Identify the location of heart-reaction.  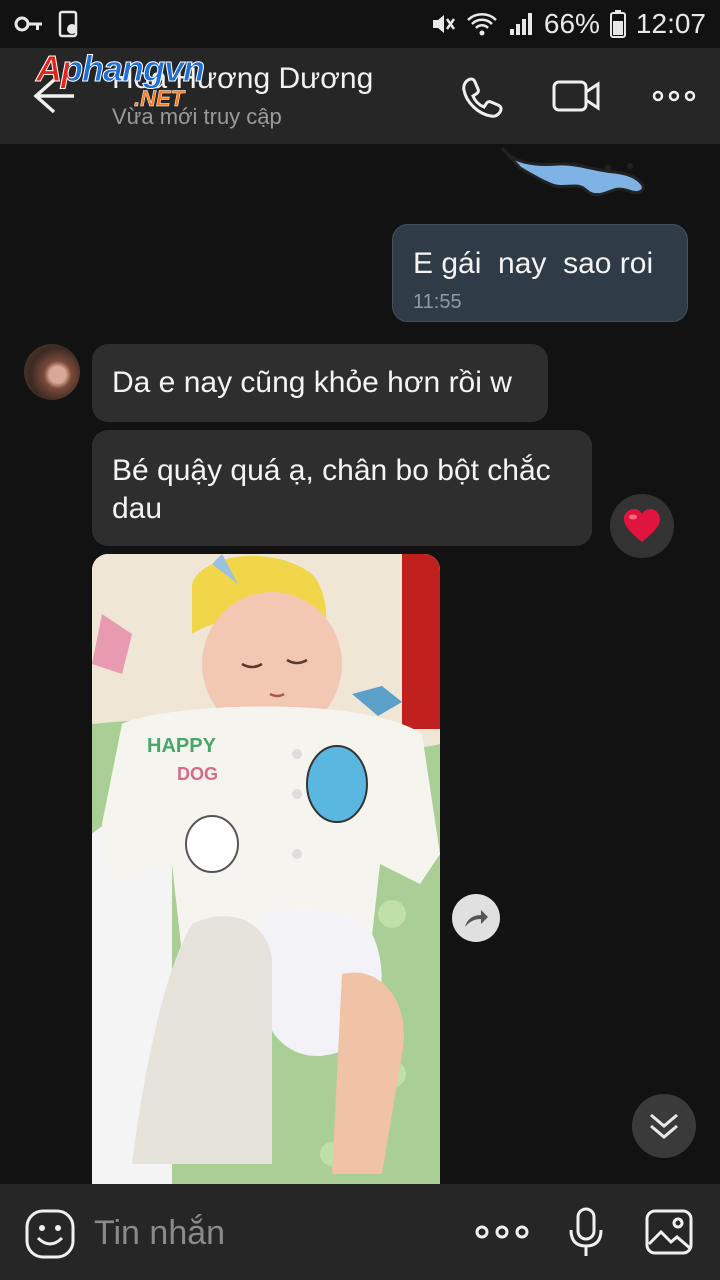
(642, 526).